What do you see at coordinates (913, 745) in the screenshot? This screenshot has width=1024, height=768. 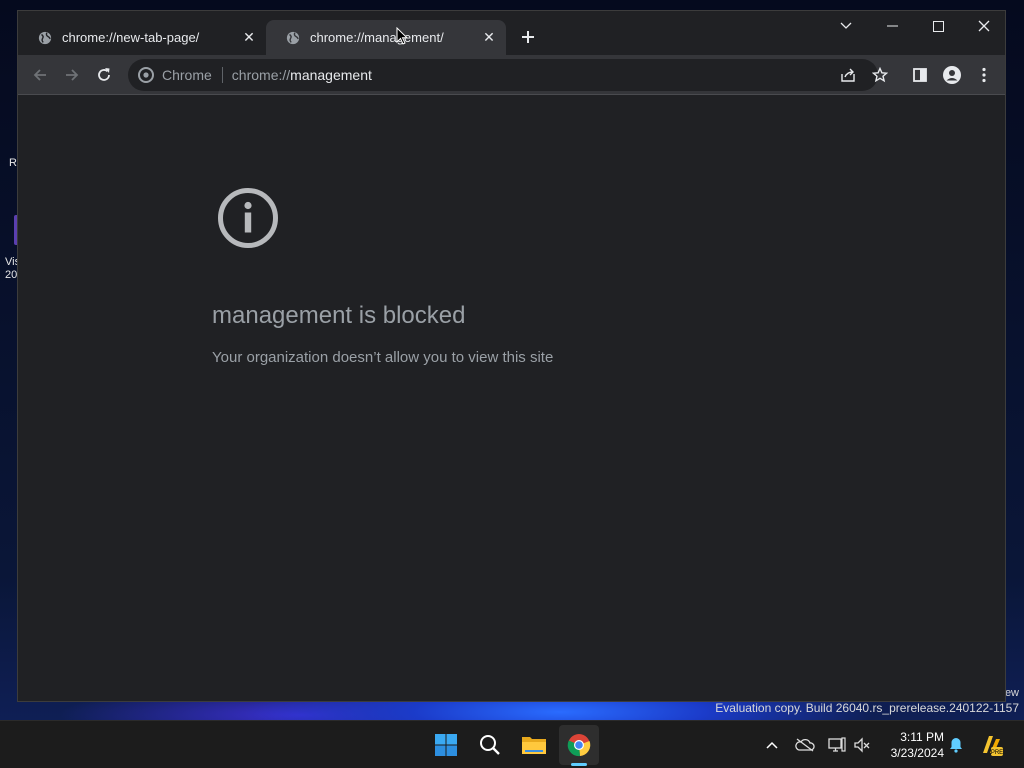 I see `clock: 3:11 PM 3/23/2024` at bounding box center [913, 745].